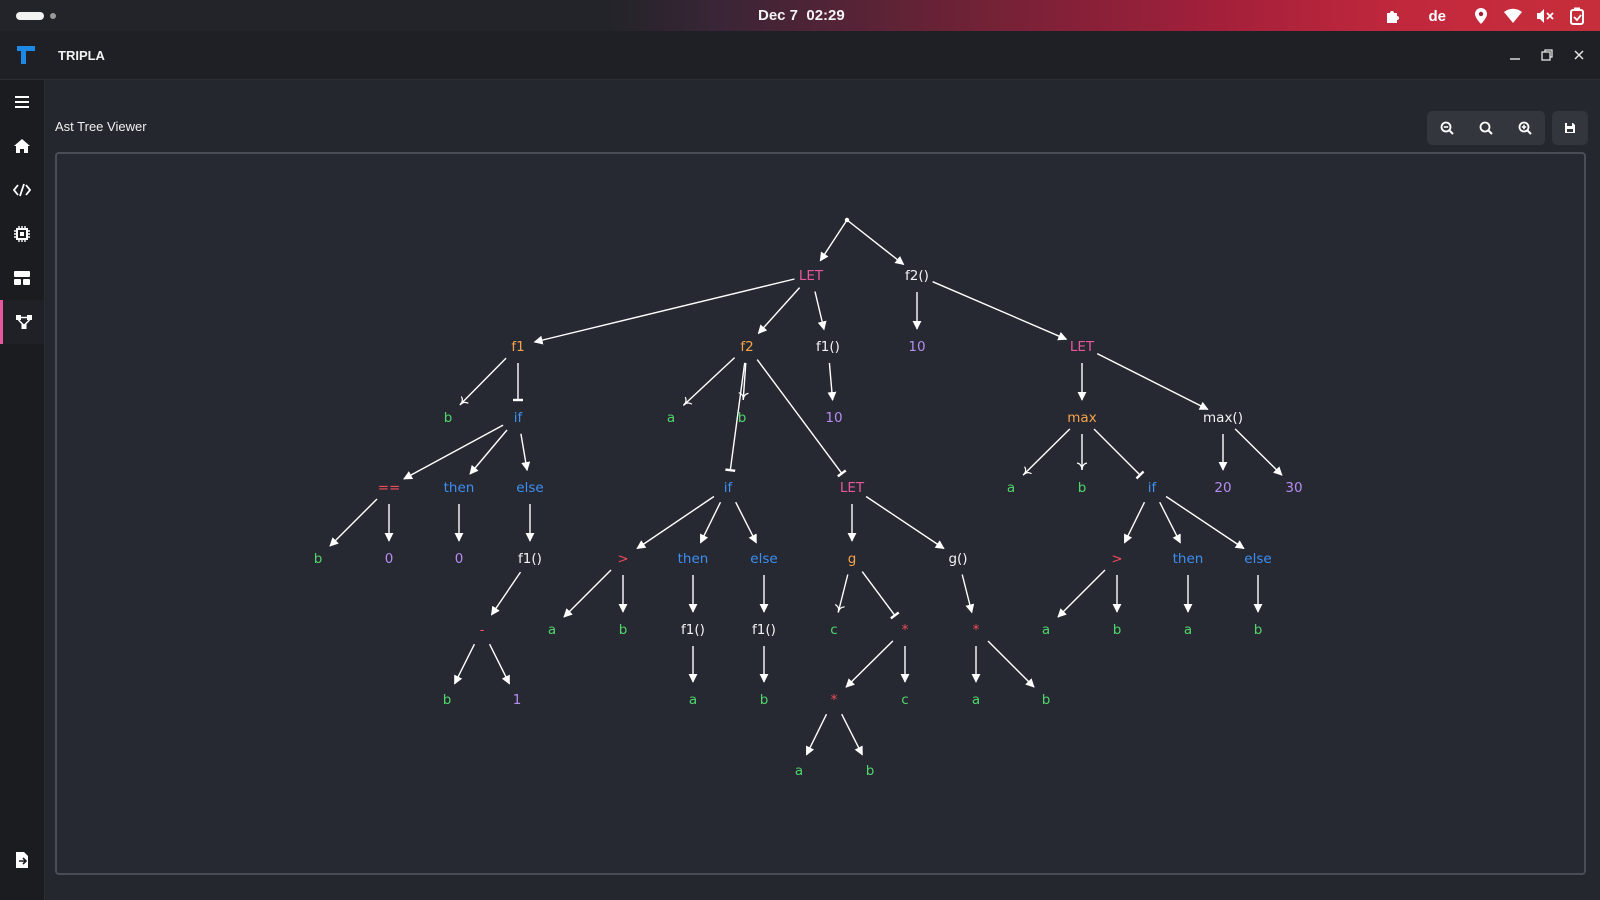 The height and width of the screenshot is (900, 1600). Describe the element at coordinates (22, 102) in the screenshot. I see `sidebar-item-menu` at that location.